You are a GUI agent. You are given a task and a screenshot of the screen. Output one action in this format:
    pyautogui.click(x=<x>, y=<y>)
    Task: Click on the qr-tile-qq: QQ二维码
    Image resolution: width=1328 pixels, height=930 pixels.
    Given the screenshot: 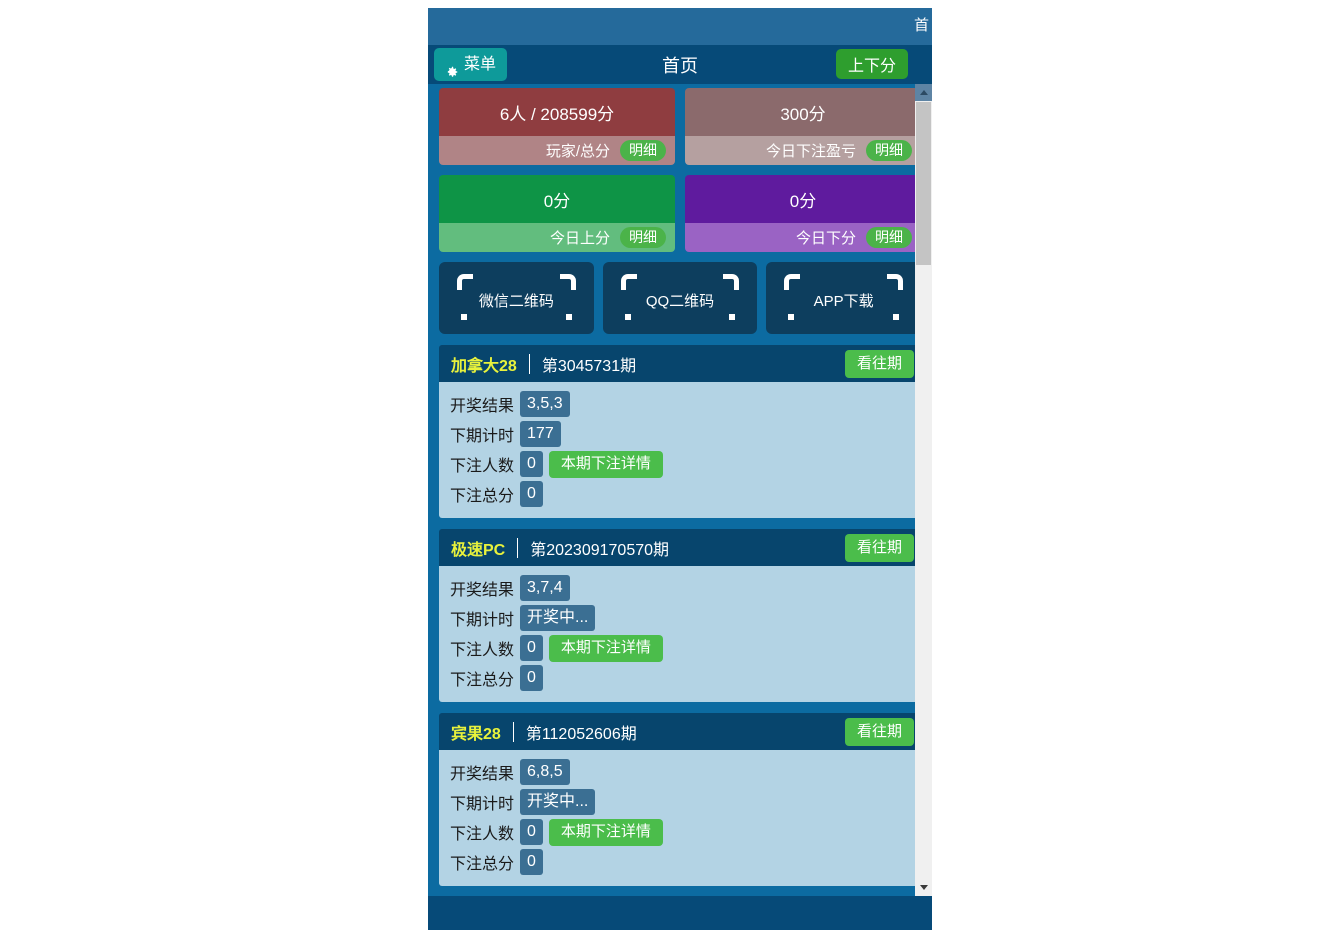 What is the action you would take?
    pyautogui.click(x=680, y=298)
    